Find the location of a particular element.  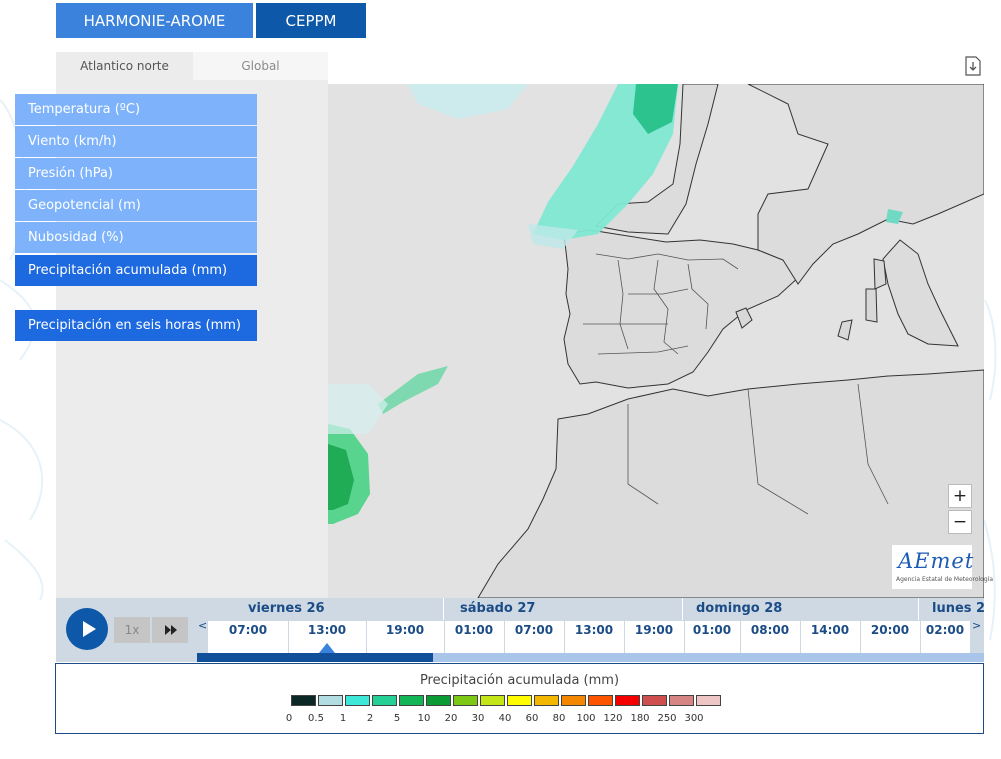

play-icon is located at coordinates (89, 629).